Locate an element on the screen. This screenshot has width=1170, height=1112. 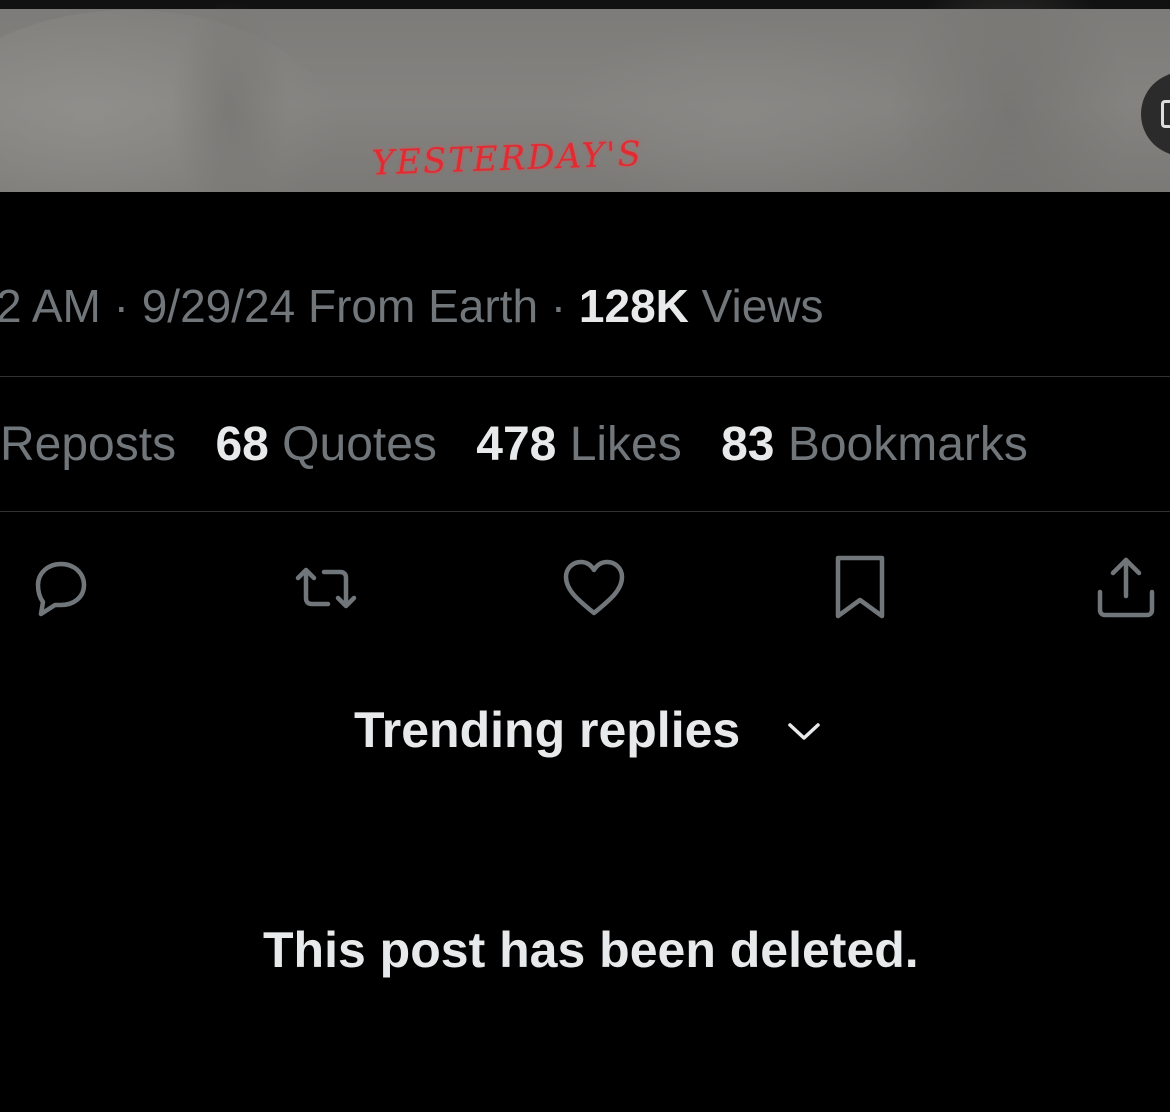
expand-icon is located at coordinates (1165, 114).